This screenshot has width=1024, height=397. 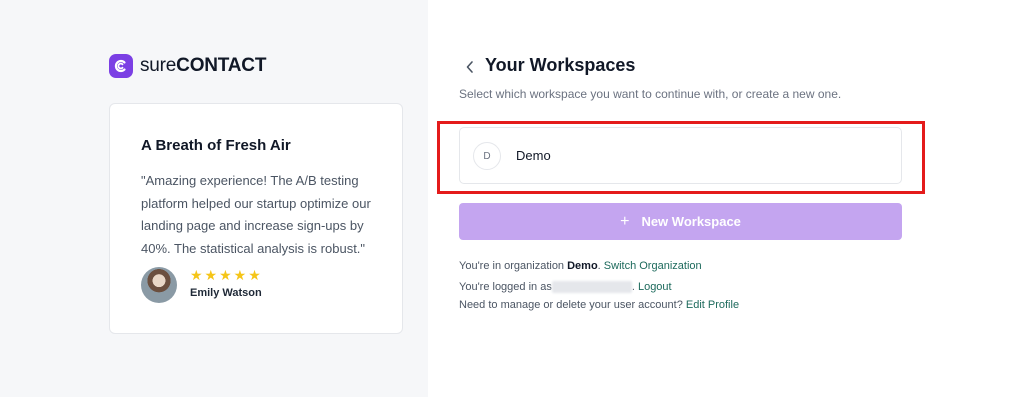 I want to click on edit-profile-link: Edit Profile, so click(x=712, y=305).